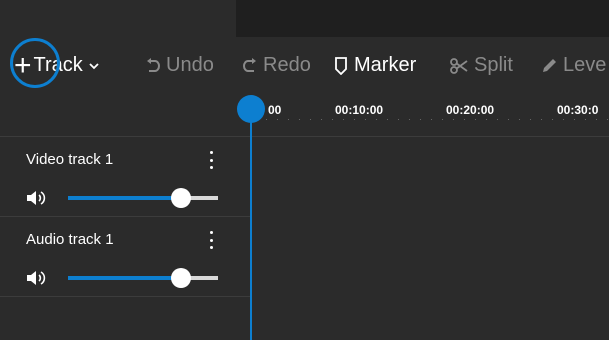  Describe the element at coordinates (359, 110) in the screenshot. I see `ruler-tick-label: 00:10:00` at that location.